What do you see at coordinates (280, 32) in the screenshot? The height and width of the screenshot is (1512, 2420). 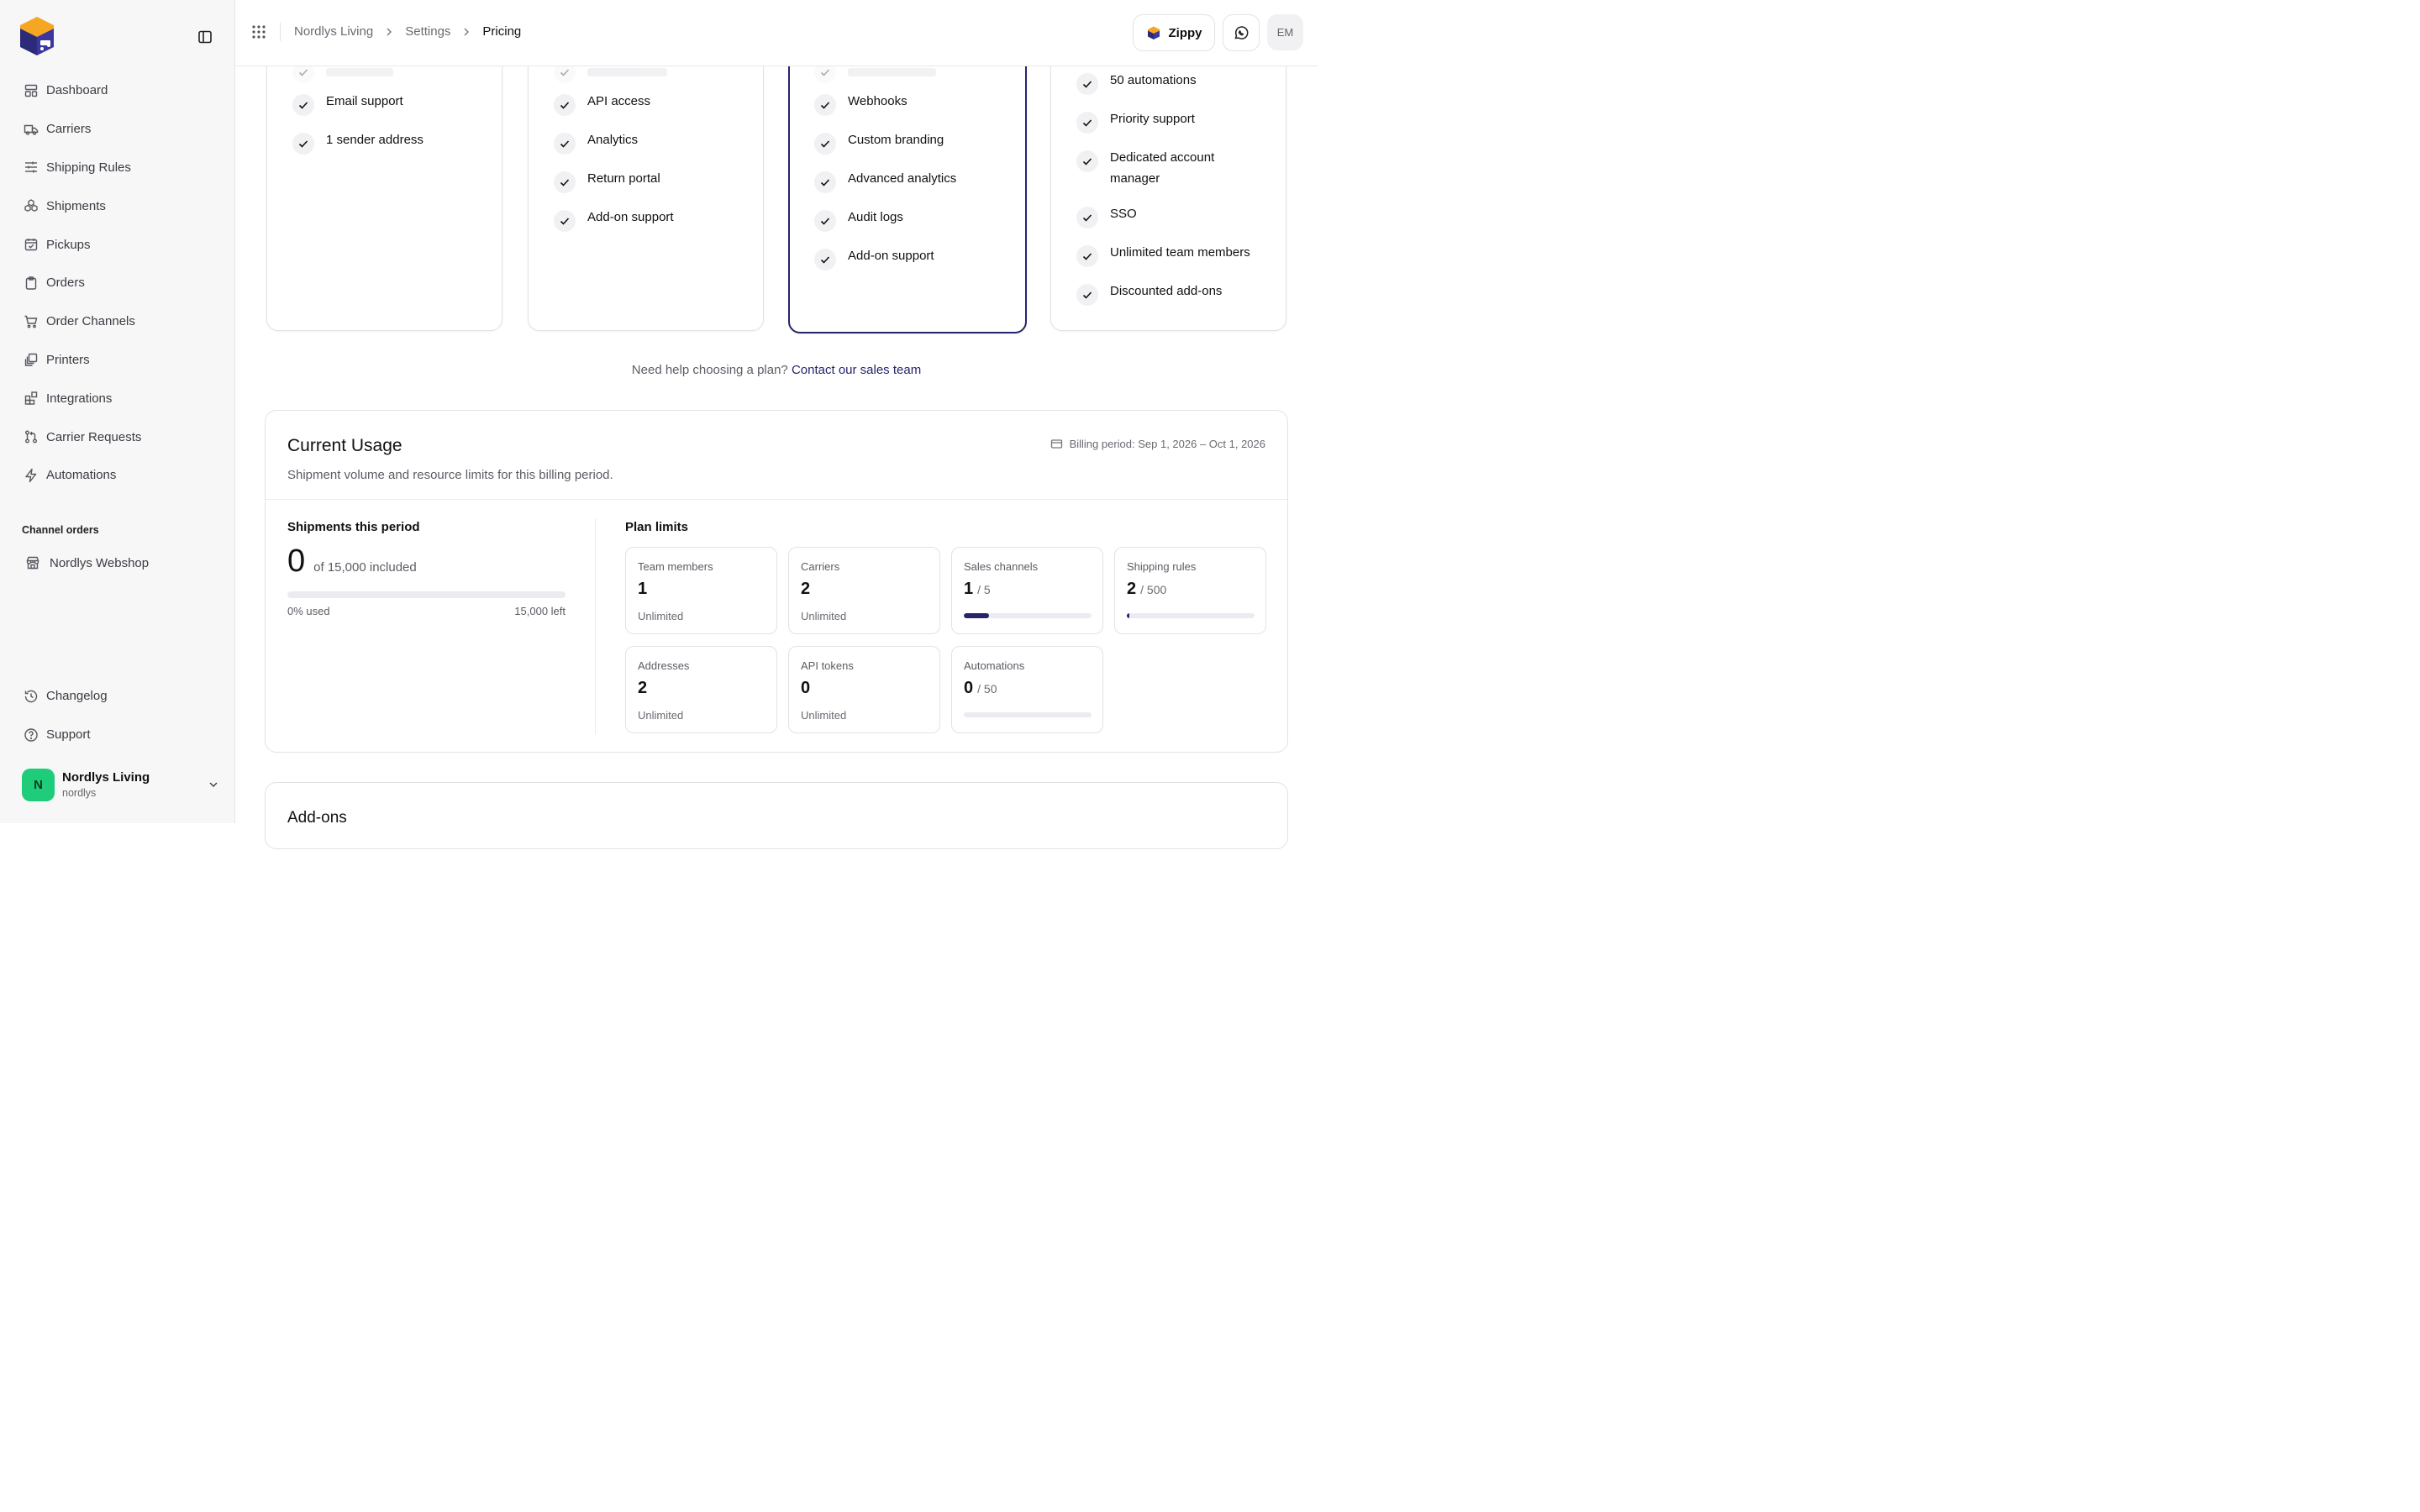 I see `divider` at bounding box center [280, 32].